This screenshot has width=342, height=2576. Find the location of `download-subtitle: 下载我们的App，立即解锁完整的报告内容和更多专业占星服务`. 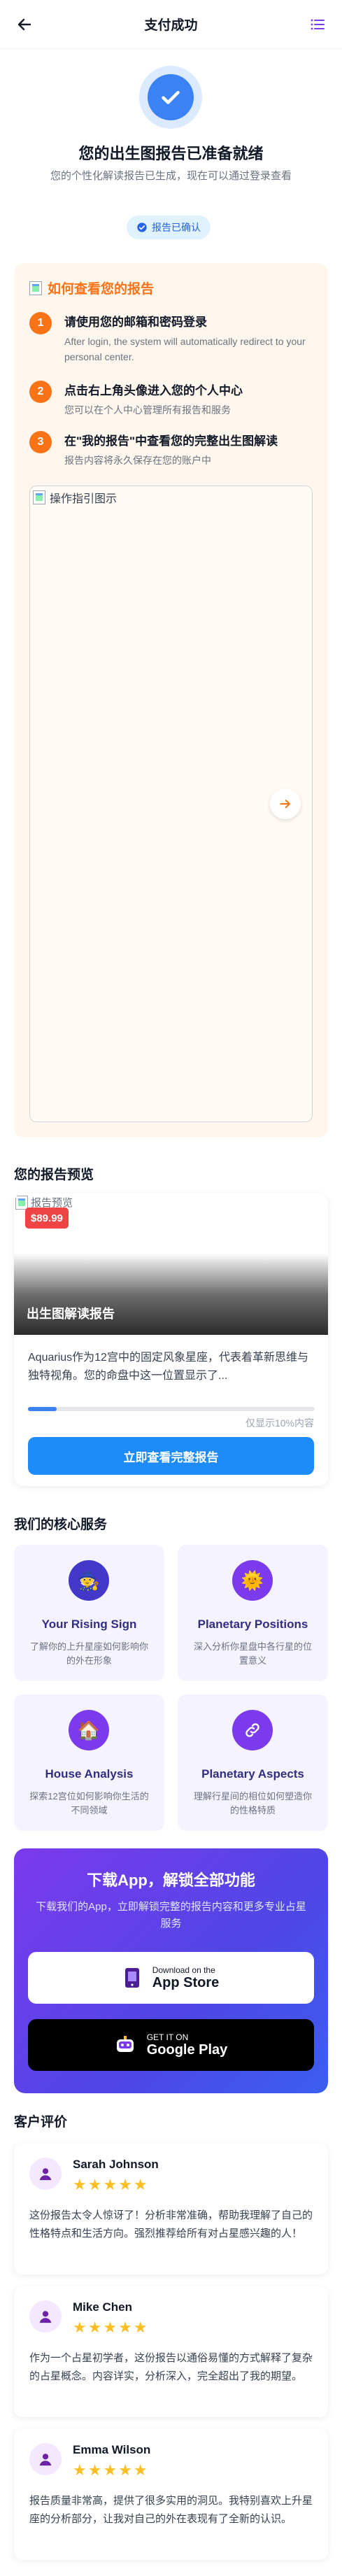

download-subtitle: 下载我们的App，立即解锁完整的报告内容和更多专业占星服务 is located at coordinates (171, 1916).